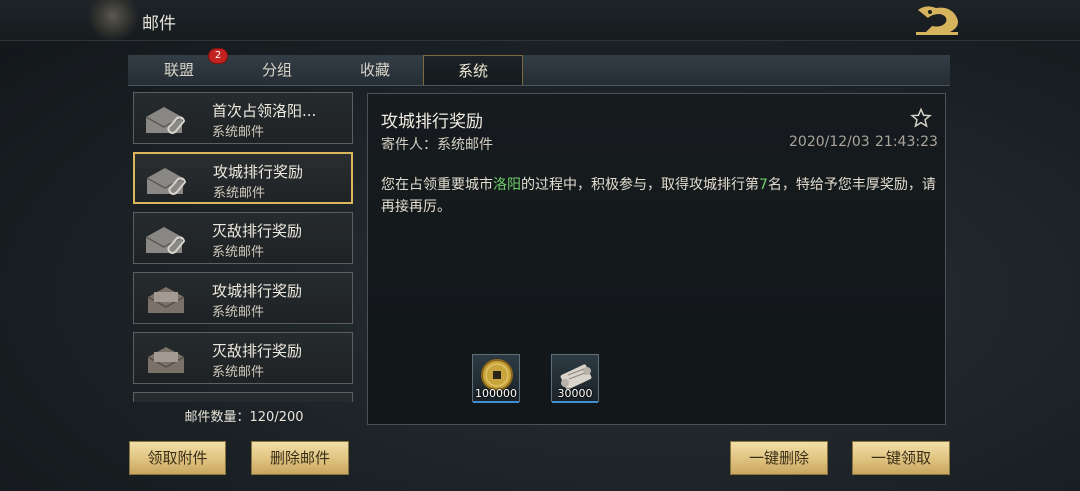 The image size is (1080, 491). I want to click on delete-mail-button: 删除邮件, so click(300, 458).